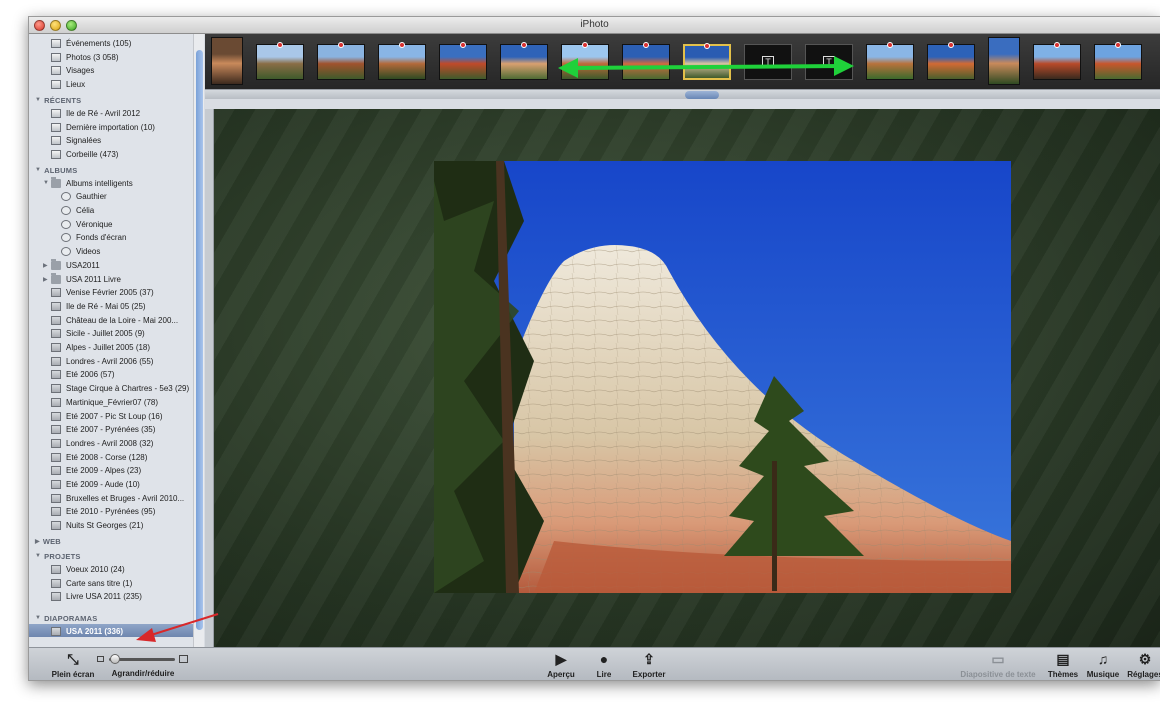 This screenshot has height=719, width=1160. Describe the element at coordinates (93, 237) in the screenshot. I see `sidebar-smart-album: Fonds d'écran` at that location.